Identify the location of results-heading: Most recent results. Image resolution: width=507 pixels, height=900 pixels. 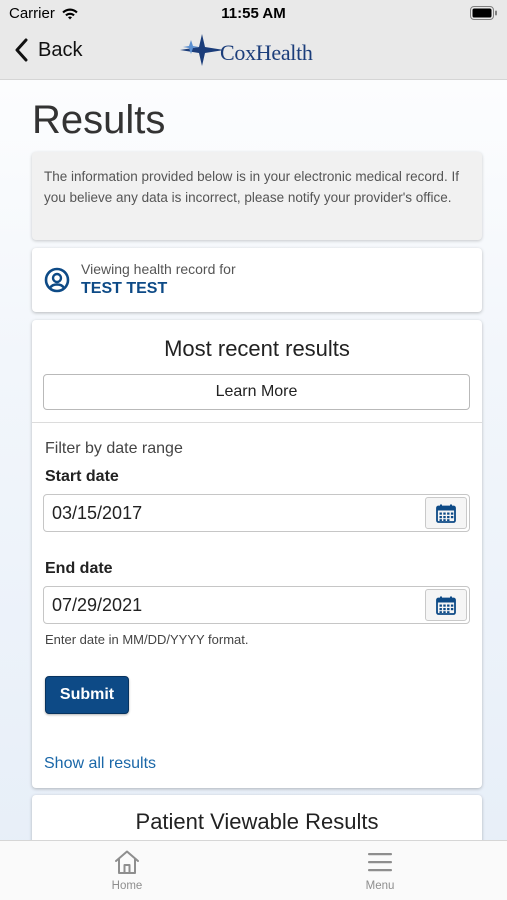
(257, 348).